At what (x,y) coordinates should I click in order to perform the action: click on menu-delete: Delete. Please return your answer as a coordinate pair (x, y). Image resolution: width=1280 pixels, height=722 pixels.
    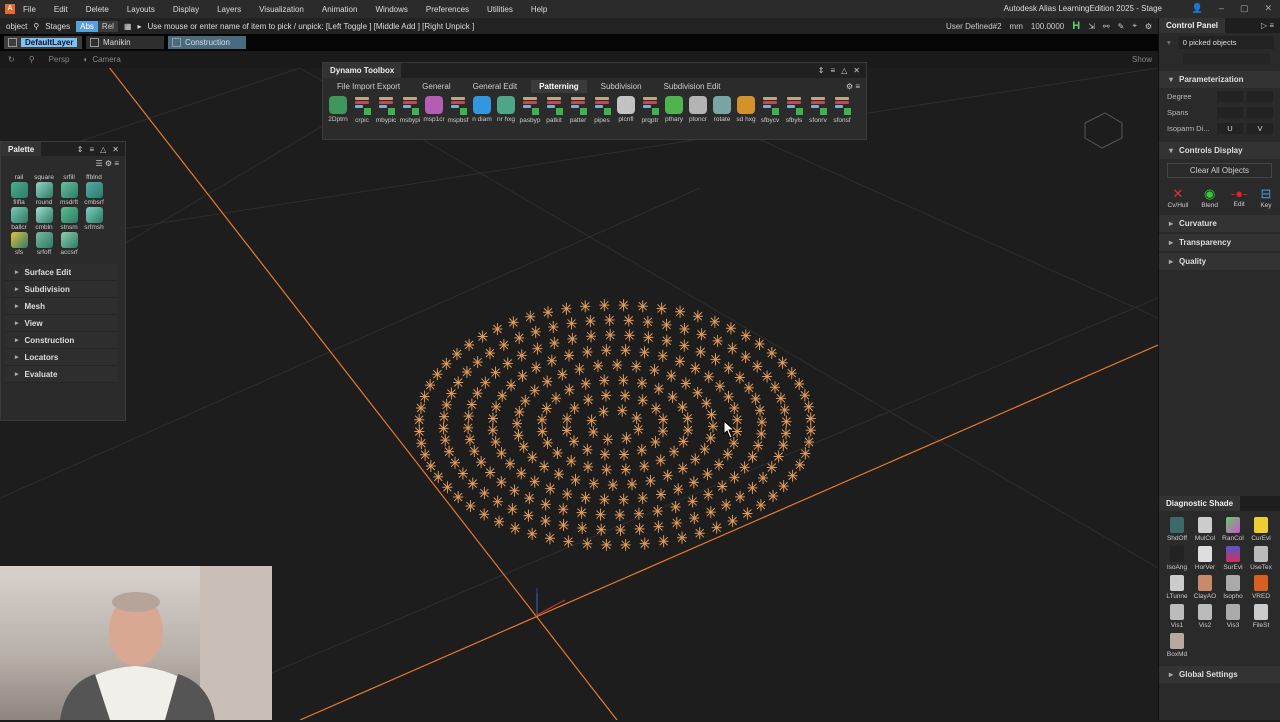
    Looking at the image, I should click on (97, 9).